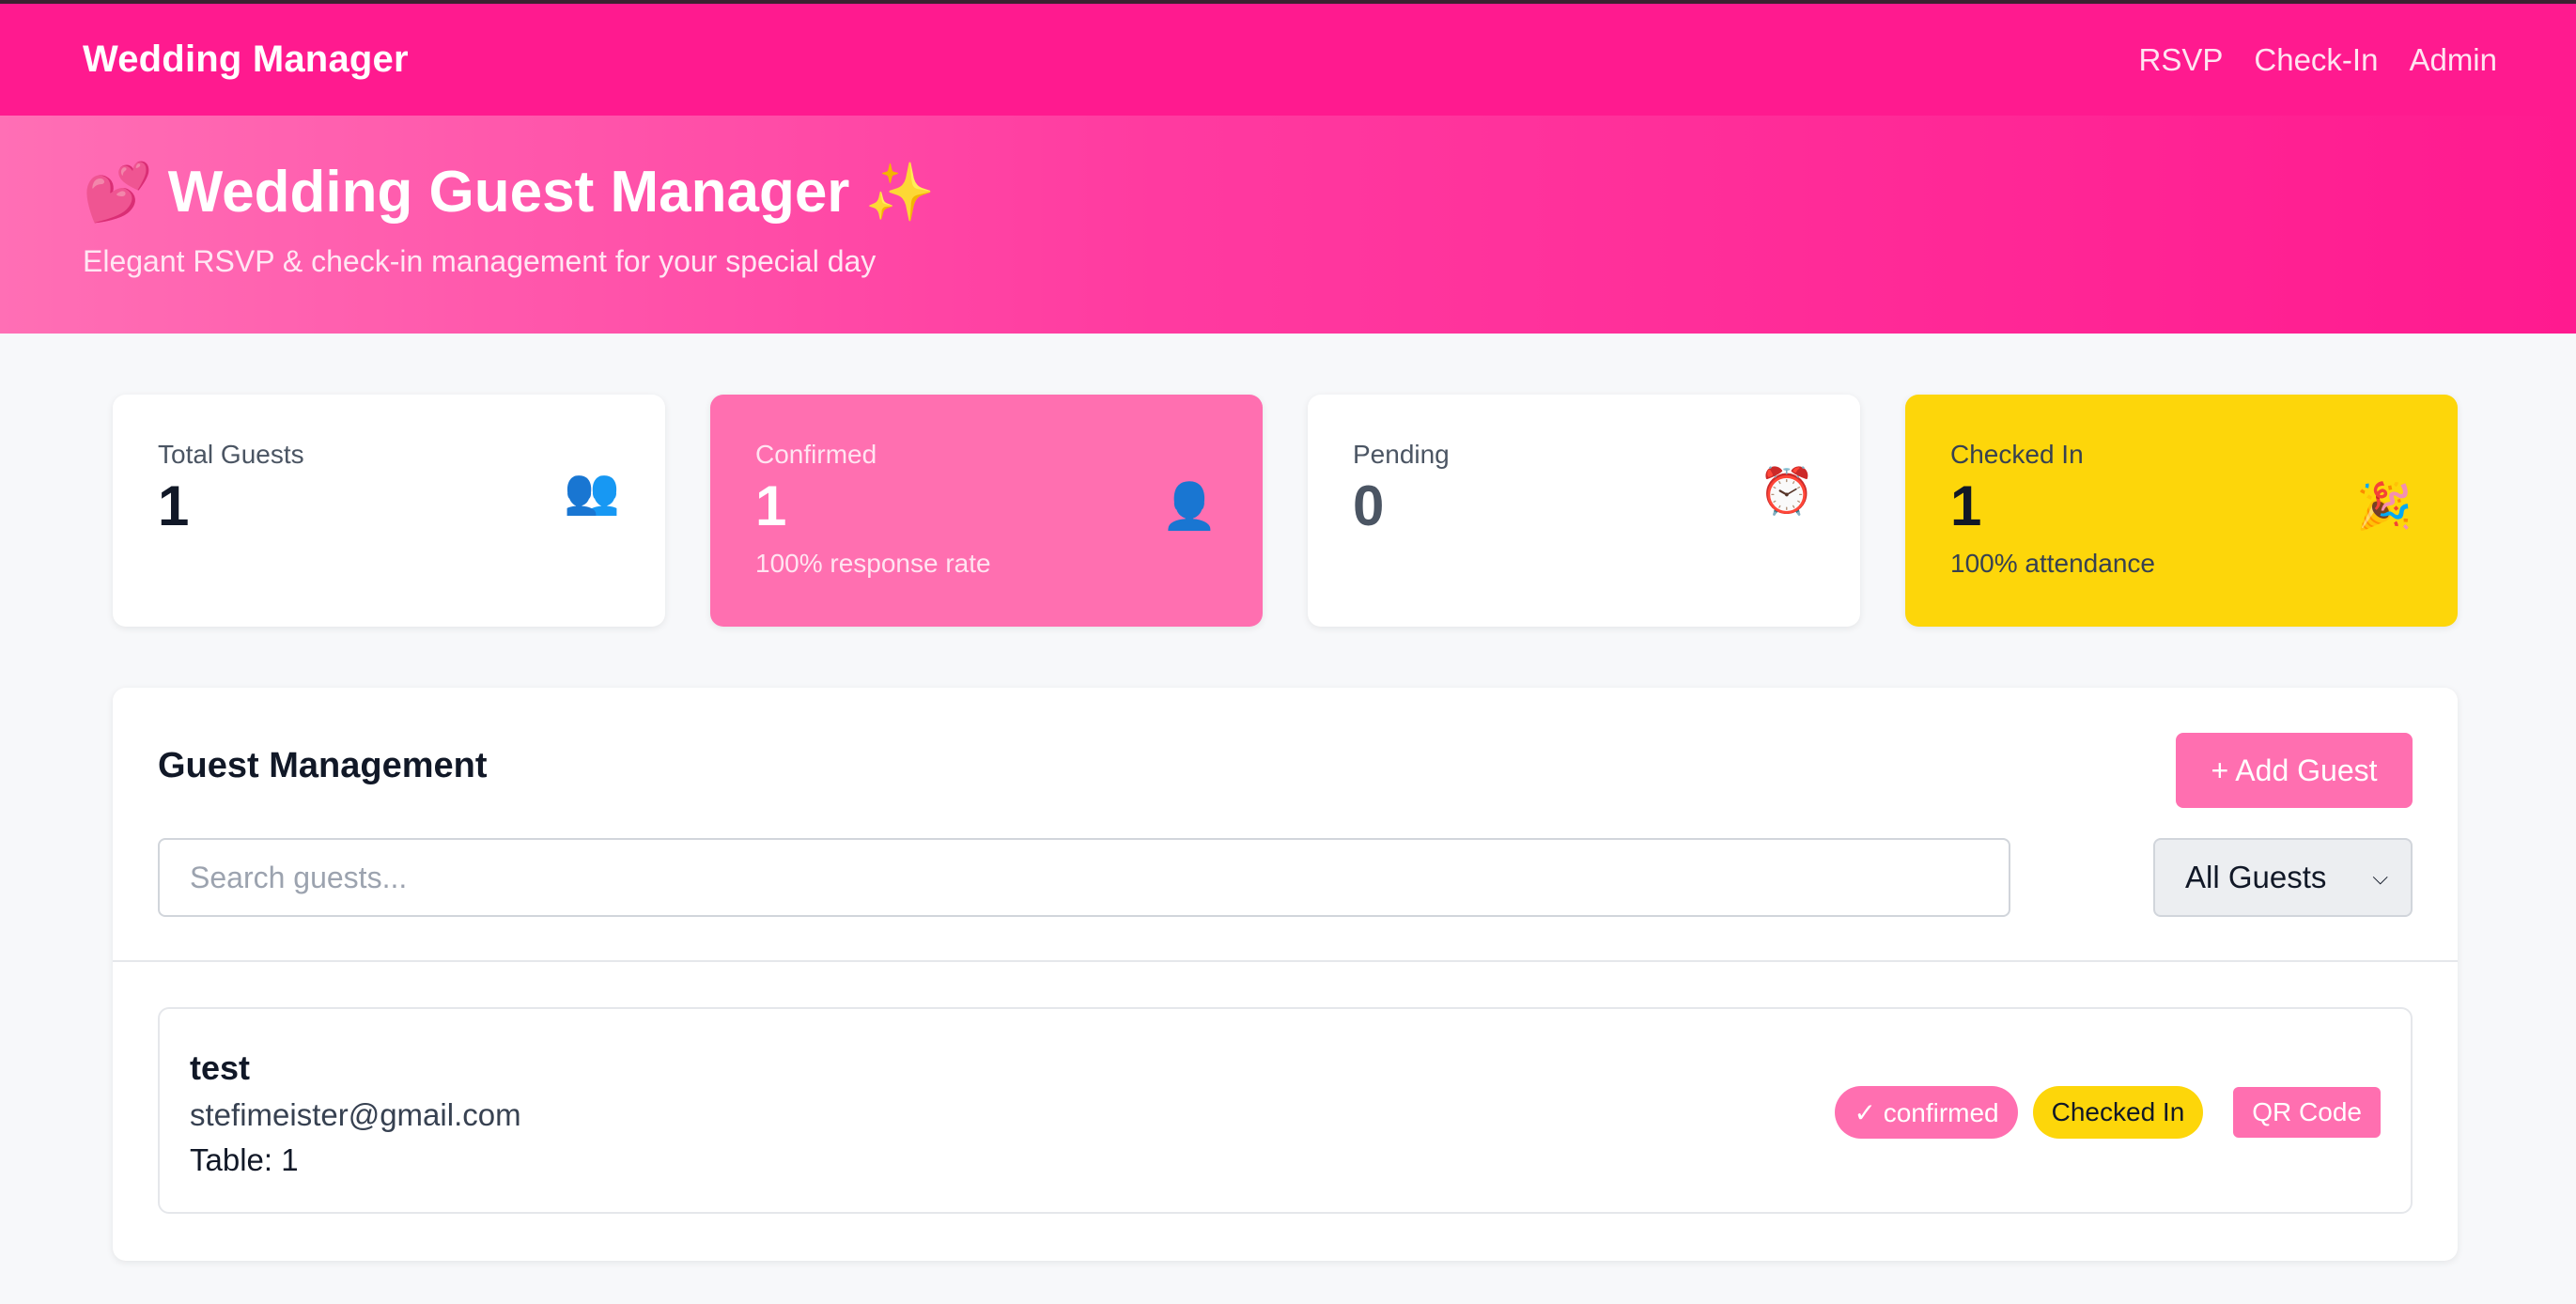 The image size is (2576, 1304). I want to click on stat-card-checked-in: Checked In 1 100% attendance 🎉, so click(2181, 511).